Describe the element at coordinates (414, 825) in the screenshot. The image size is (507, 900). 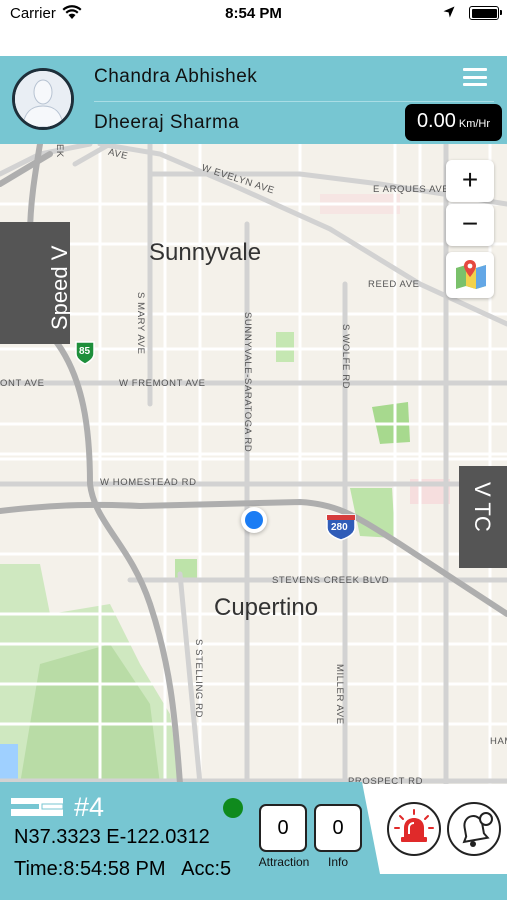
I see `siren-icon` at that location.